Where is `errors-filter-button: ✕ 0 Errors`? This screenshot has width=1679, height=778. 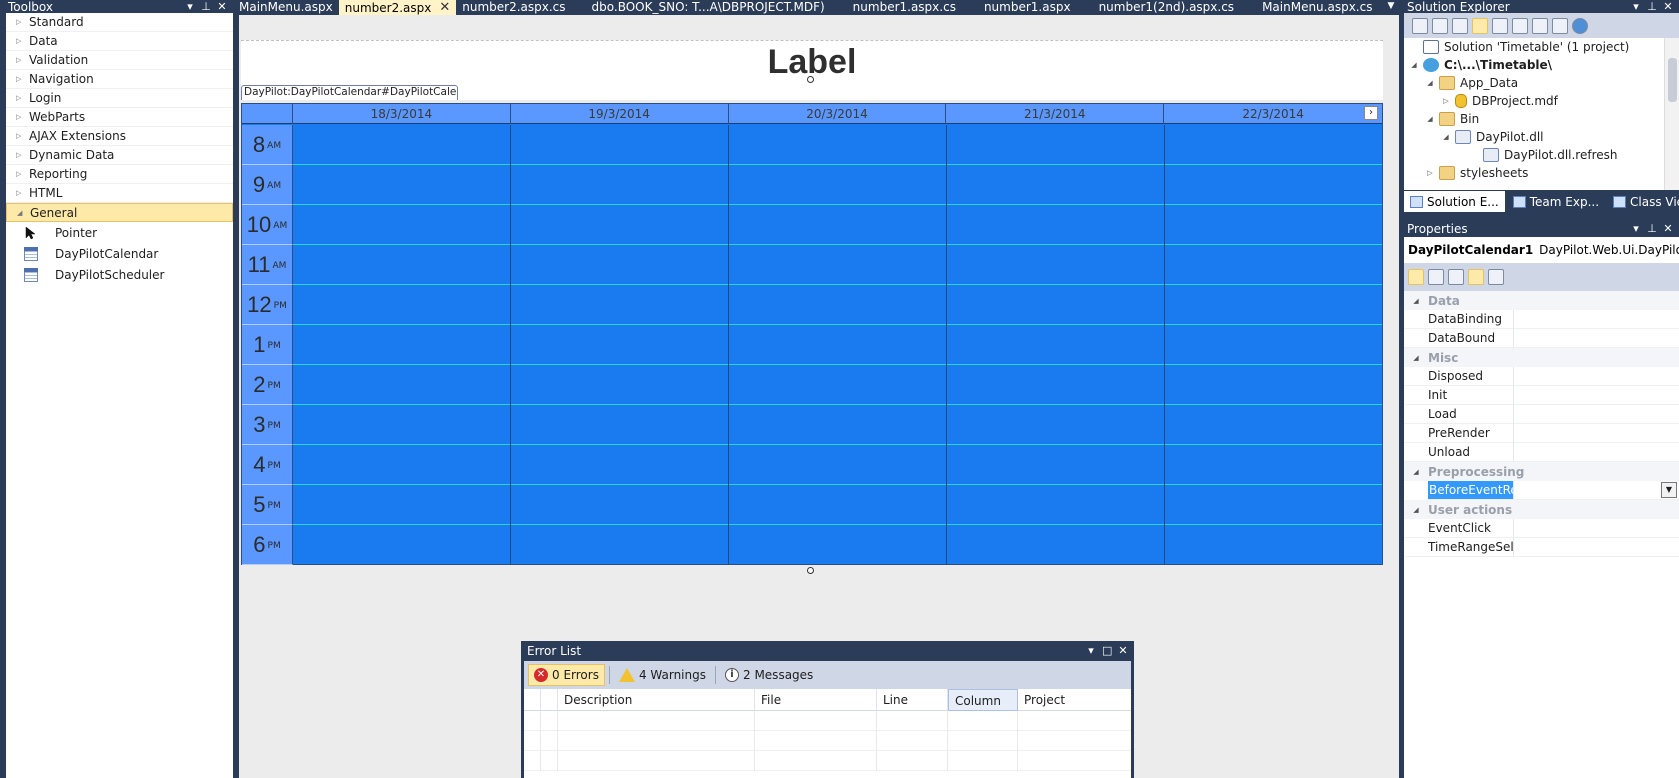 errors-filter-button: ✕ 0 Errors is located at coordinates (566, 675).